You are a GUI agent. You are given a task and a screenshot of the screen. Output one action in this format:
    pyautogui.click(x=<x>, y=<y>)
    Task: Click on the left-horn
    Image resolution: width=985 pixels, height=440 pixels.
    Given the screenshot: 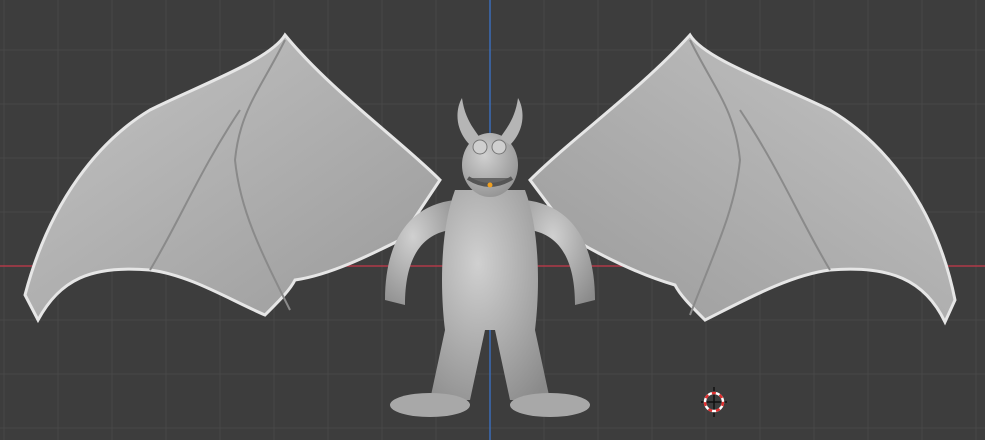 What is the action you would take?
    pyautogui.click(x=468, y=121)
    